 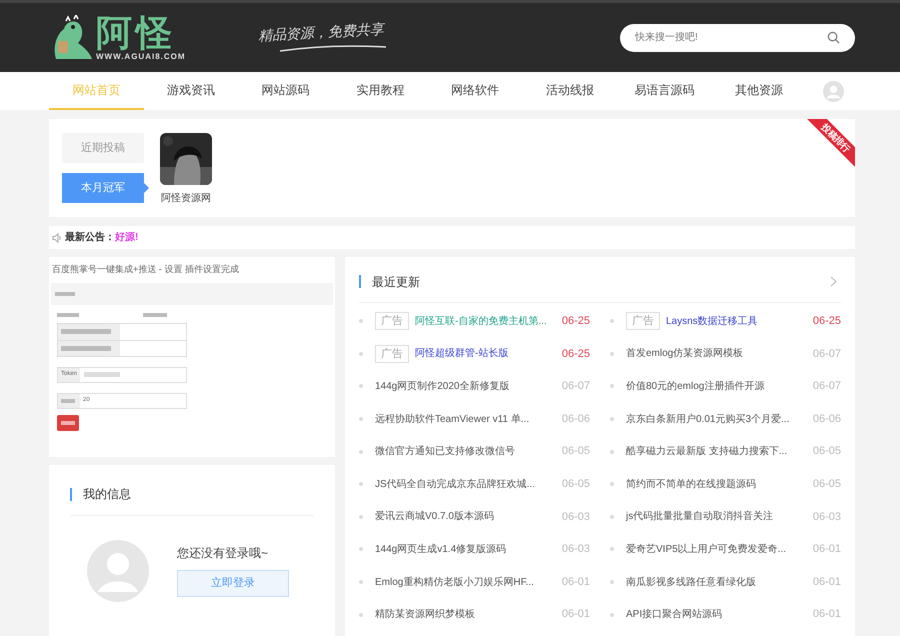 What do you see at coordinates (833, 37) in the screenshot?
I see `search-icon` at bounding box center [833, 37].